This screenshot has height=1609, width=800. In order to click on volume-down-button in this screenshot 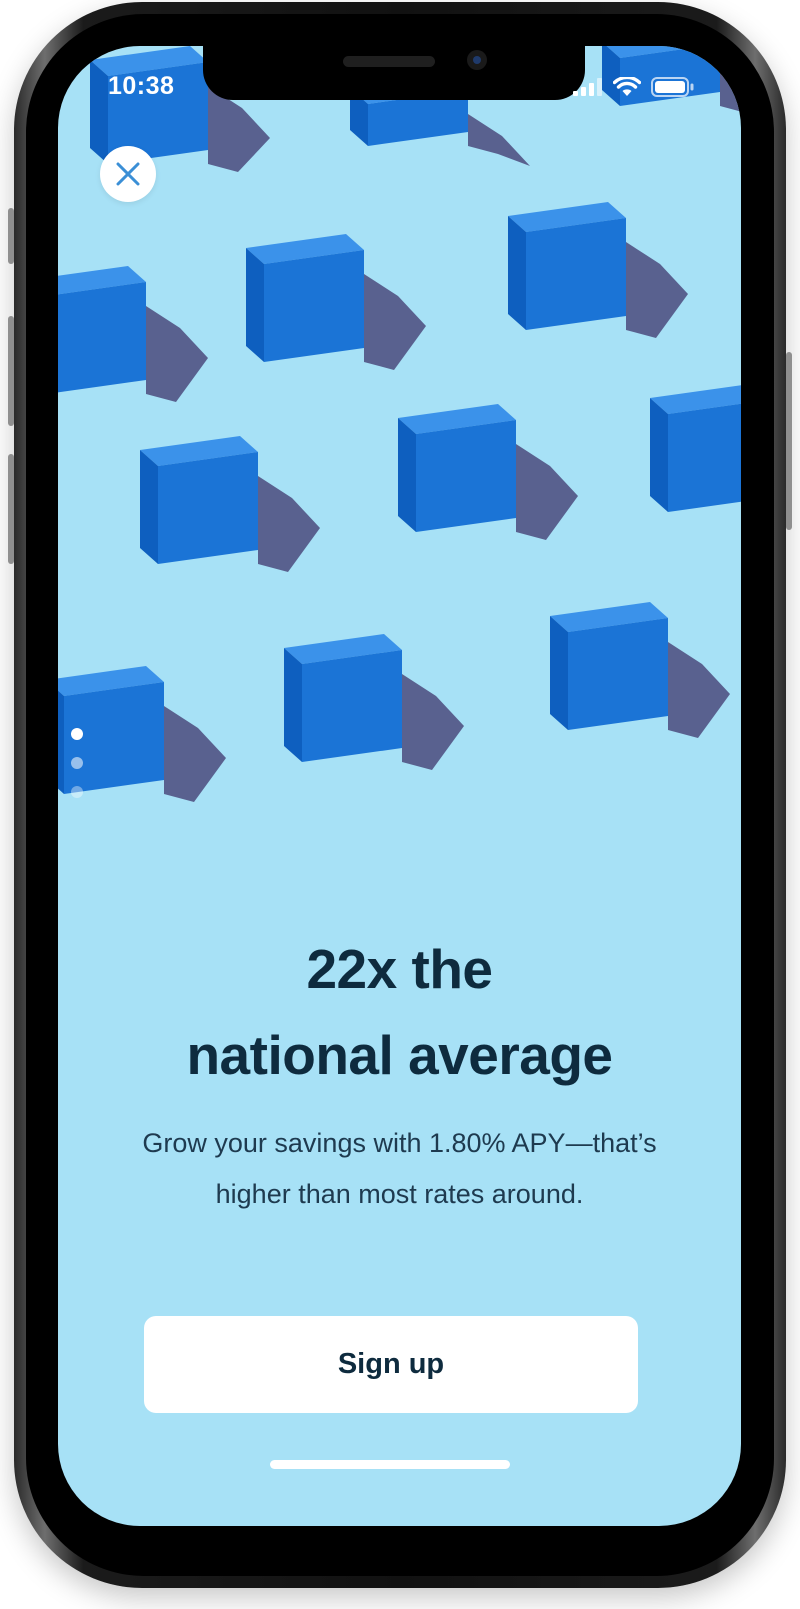, I will do `click(11, 509)`.